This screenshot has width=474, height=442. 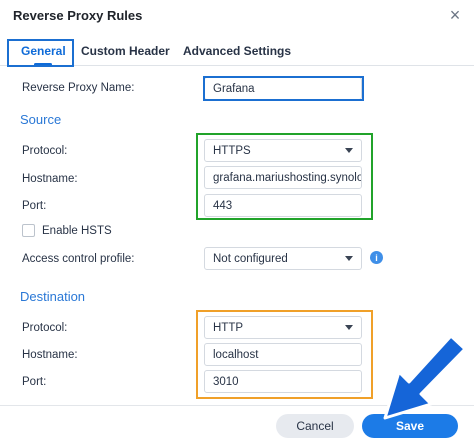 I want to click on enable-hsts-checkbox, so click(x=28, y=230).